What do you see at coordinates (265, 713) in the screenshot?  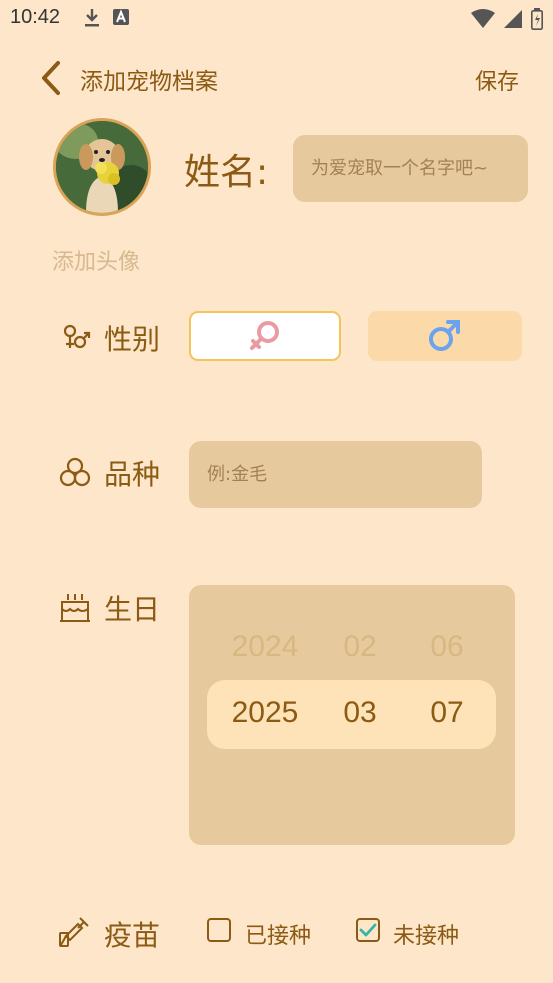 I see `picker-year-selected: 2025` at bounding box center [265, 713].